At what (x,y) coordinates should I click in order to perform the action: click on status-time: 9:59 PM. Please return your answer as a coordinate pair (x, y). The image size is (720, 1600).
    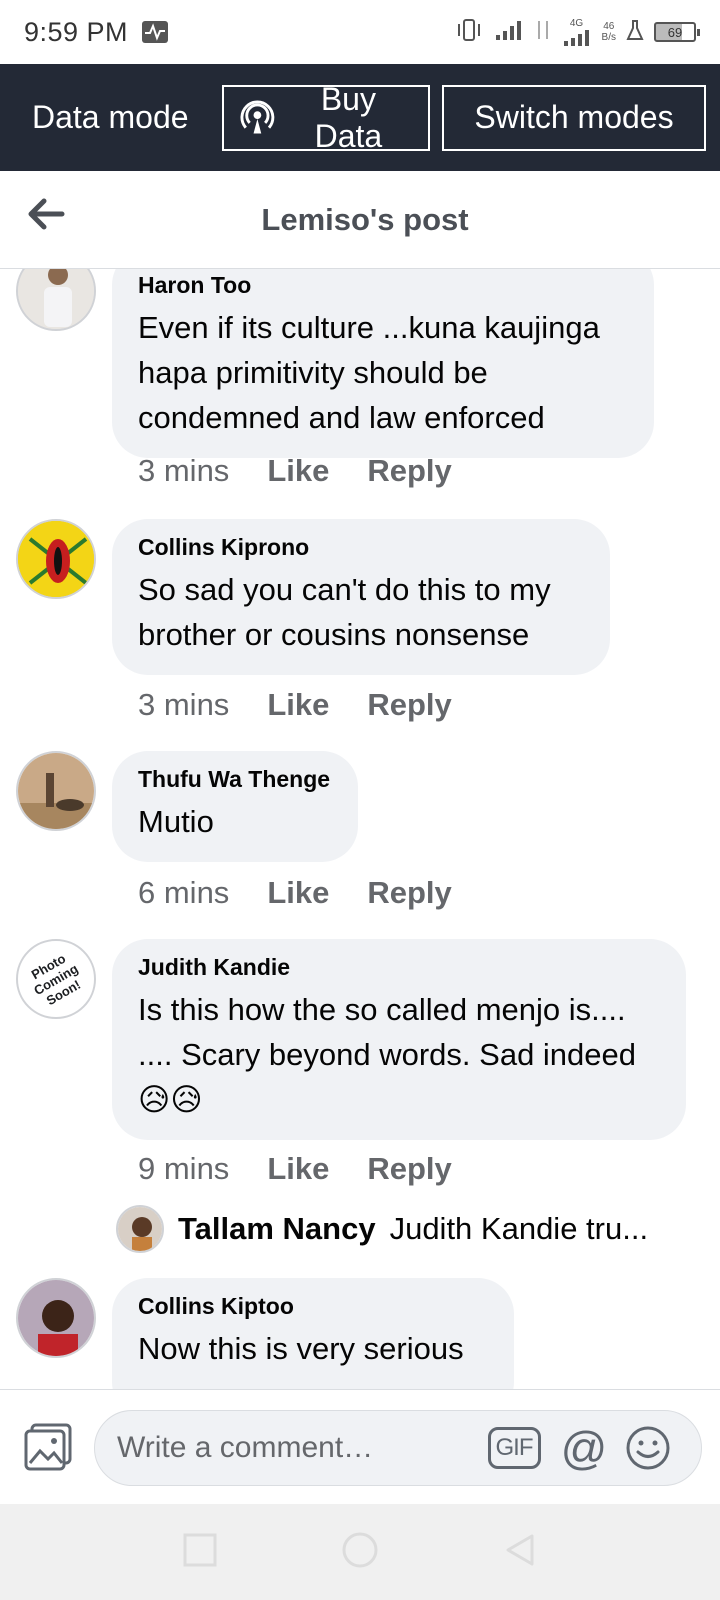
    Looking at the image, I should click on (76, 31).